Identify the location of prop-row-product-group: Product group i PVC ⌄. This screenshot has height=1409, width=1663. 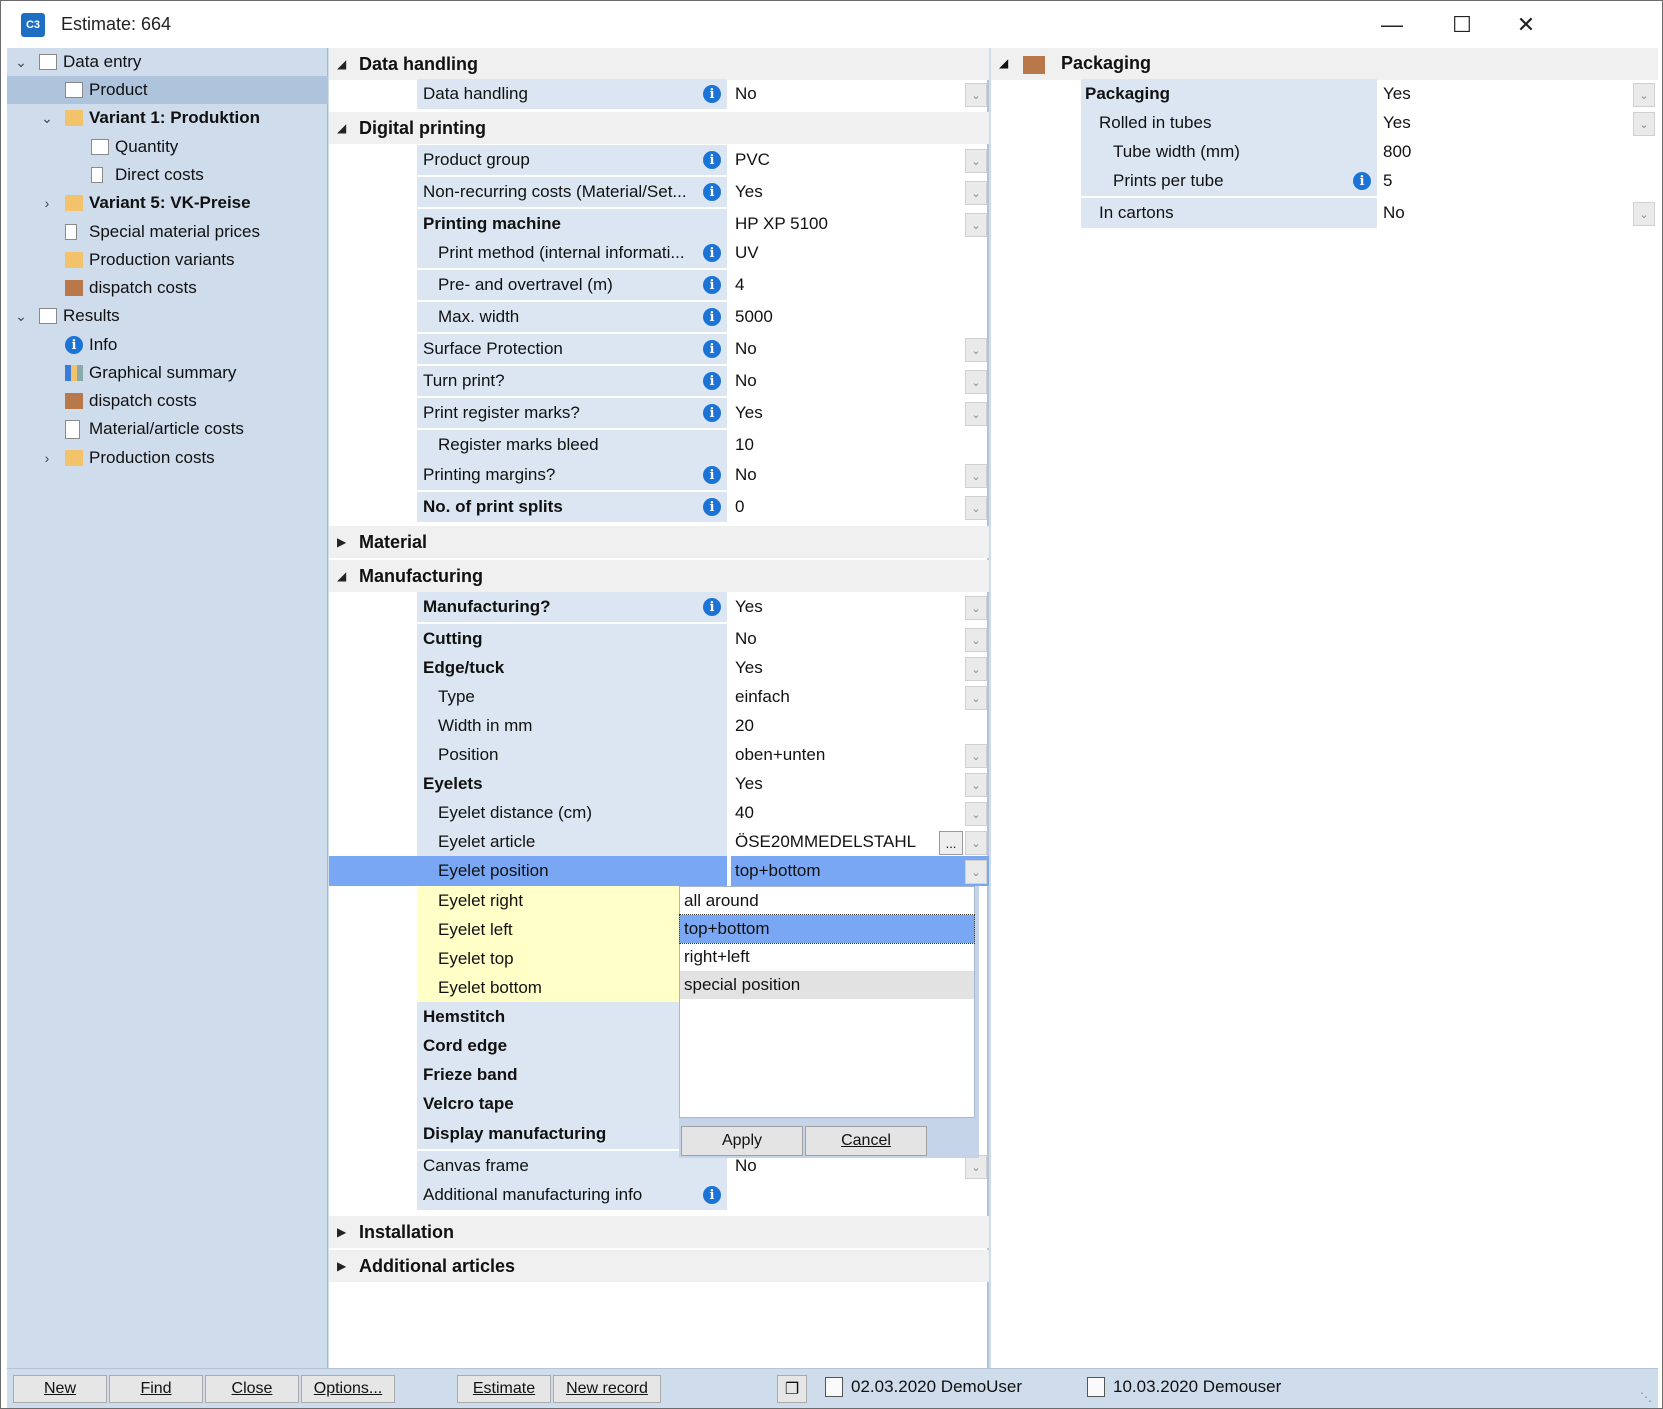
(659, 160).